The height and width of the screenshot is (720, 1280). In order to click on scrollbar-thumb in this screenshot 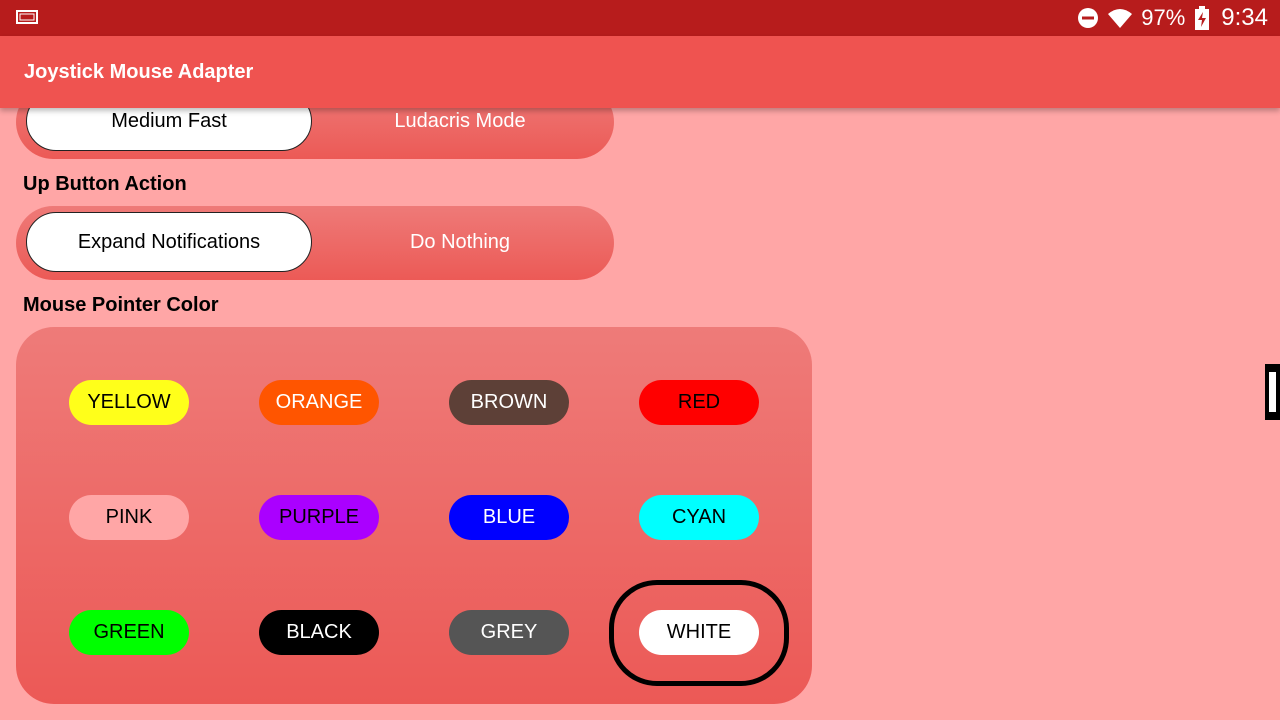, I will do `click(1272, 392)`.